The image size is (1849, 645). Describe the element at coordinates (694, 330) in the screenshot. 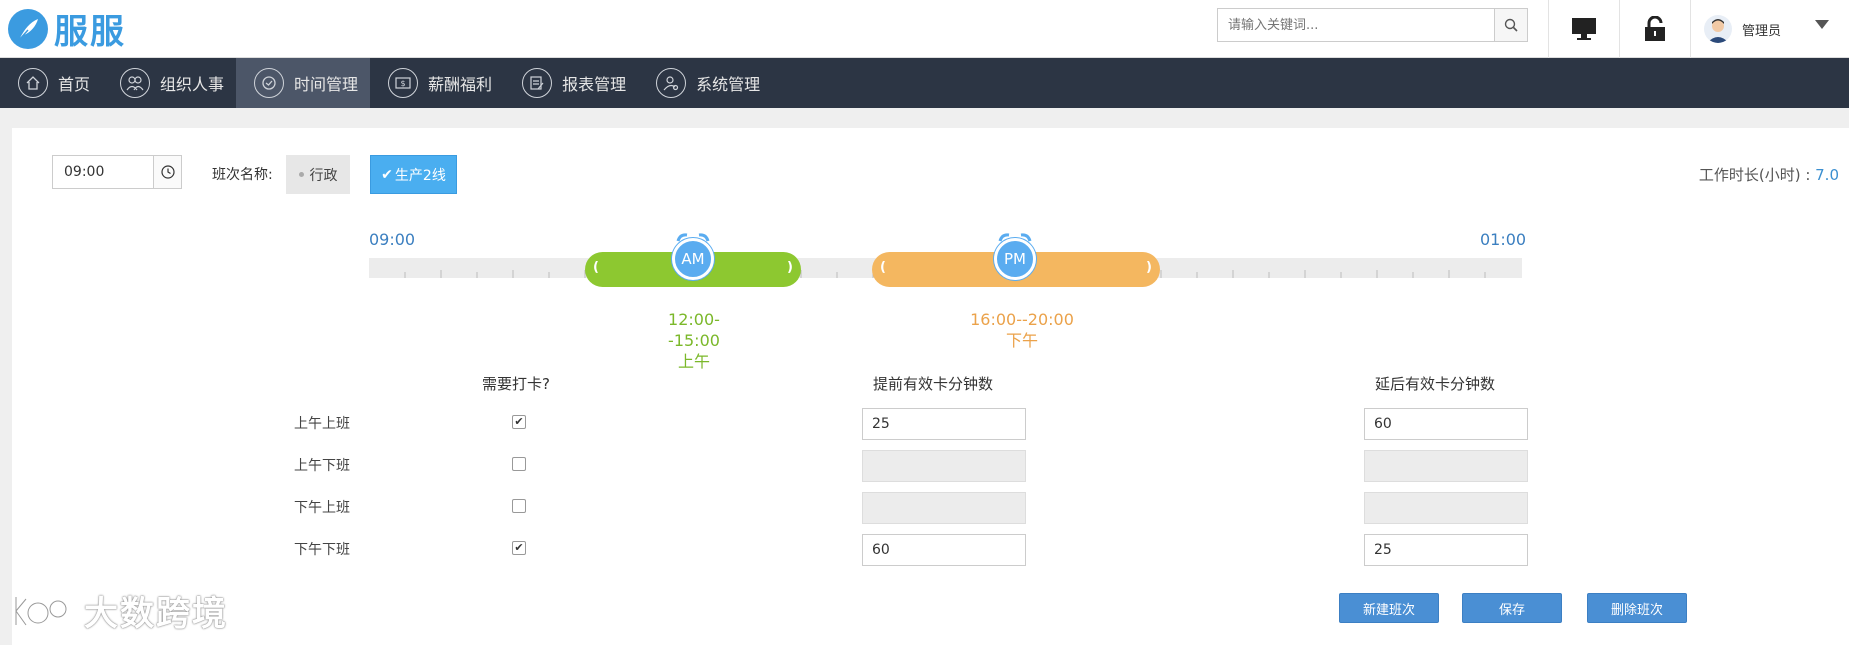

I see `am-time-range: 12:00--15:00` at that location.